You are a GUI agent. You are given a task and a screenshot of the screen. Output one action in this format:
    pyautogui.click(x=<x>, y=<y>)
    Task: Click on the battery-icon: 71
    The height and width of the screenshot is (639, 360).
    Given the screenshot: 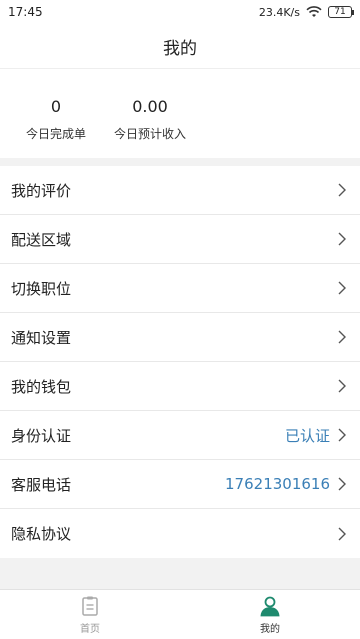 What is the action you would take?
    pyautogui.click(x=341, y=12)
    